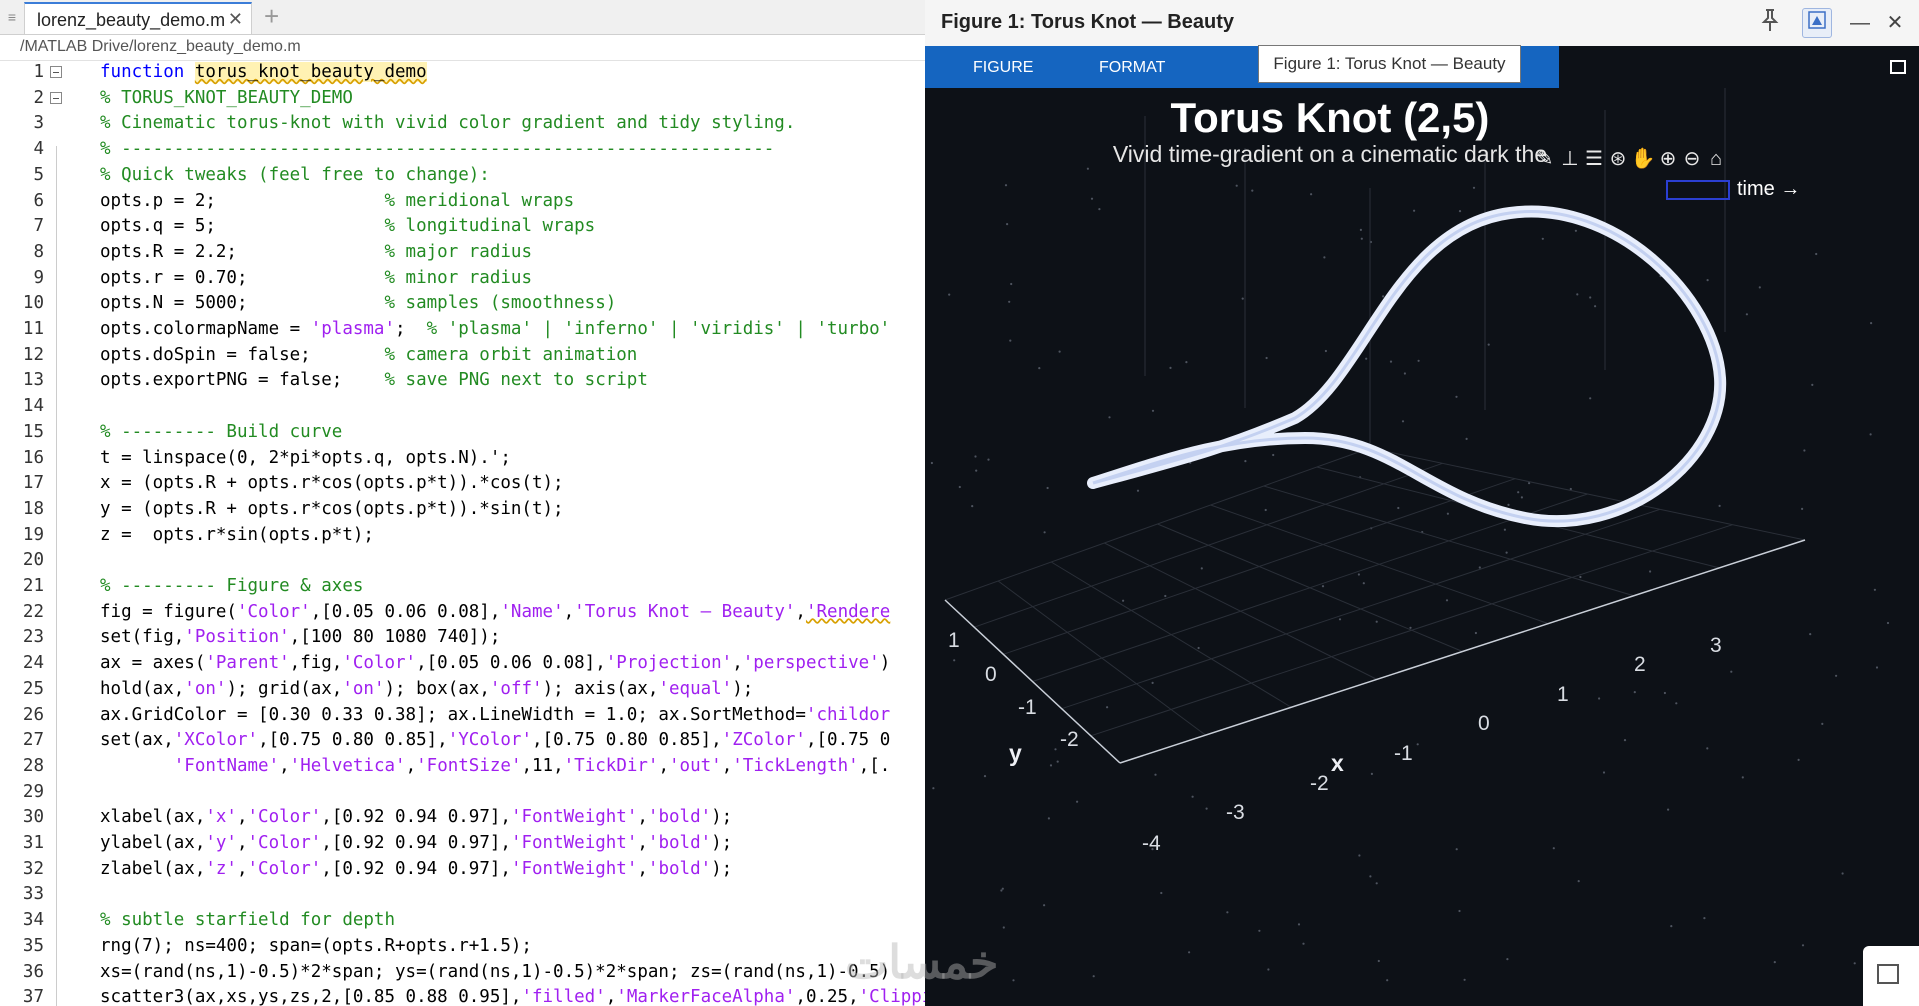 Image resolution: width=1919 pixels, height=1006 pixels. I want to click on dock-icon, so click(1898, 67).